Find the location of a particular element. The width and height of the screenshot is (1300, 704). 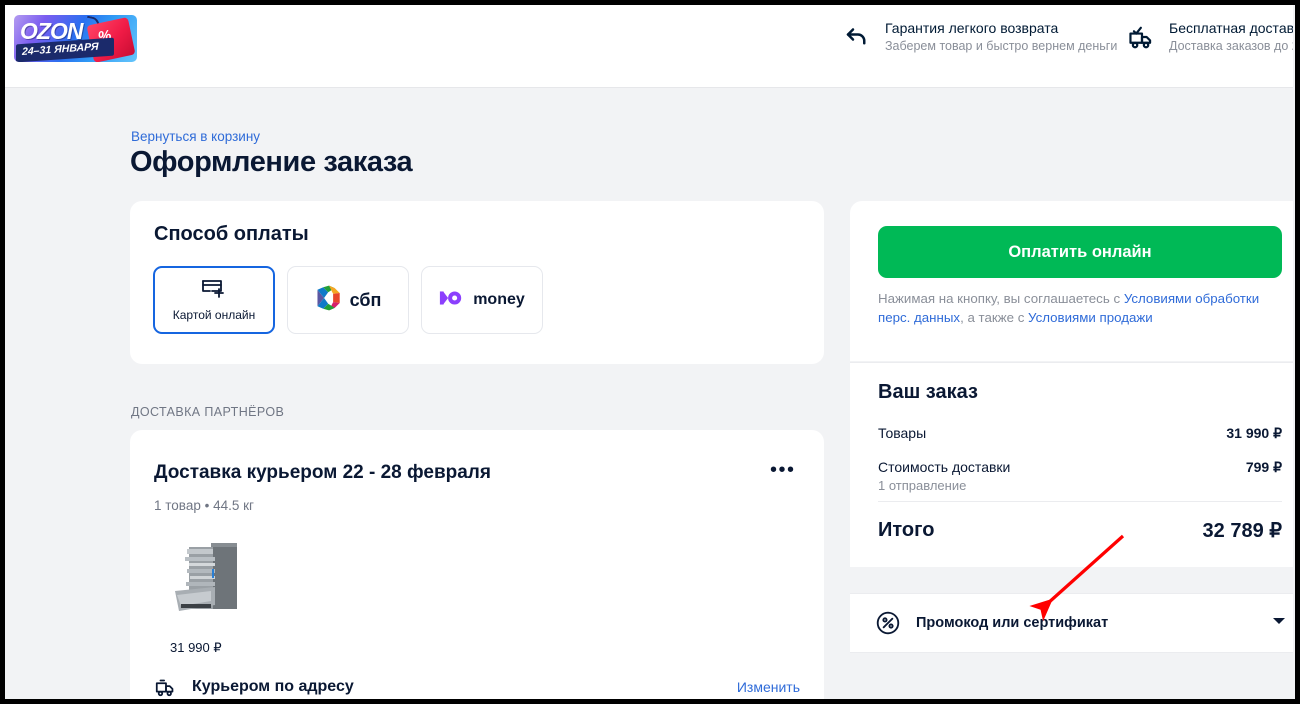

payment-option-sbp: сбп is located at coordinates (348, 300).